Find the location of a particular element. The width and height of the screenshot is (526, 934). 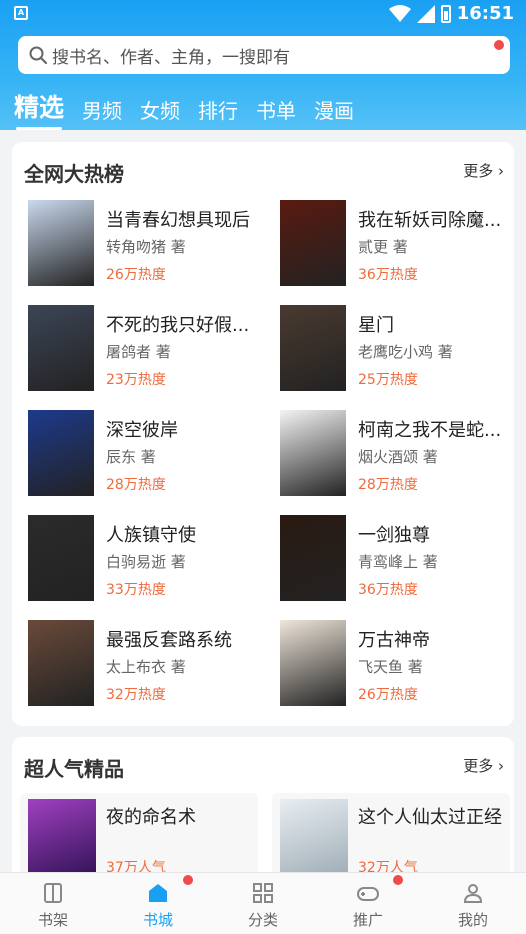

book-item: 人族镇守使白驹易逝 著 33万热度 is located at coordinates (148, 559).